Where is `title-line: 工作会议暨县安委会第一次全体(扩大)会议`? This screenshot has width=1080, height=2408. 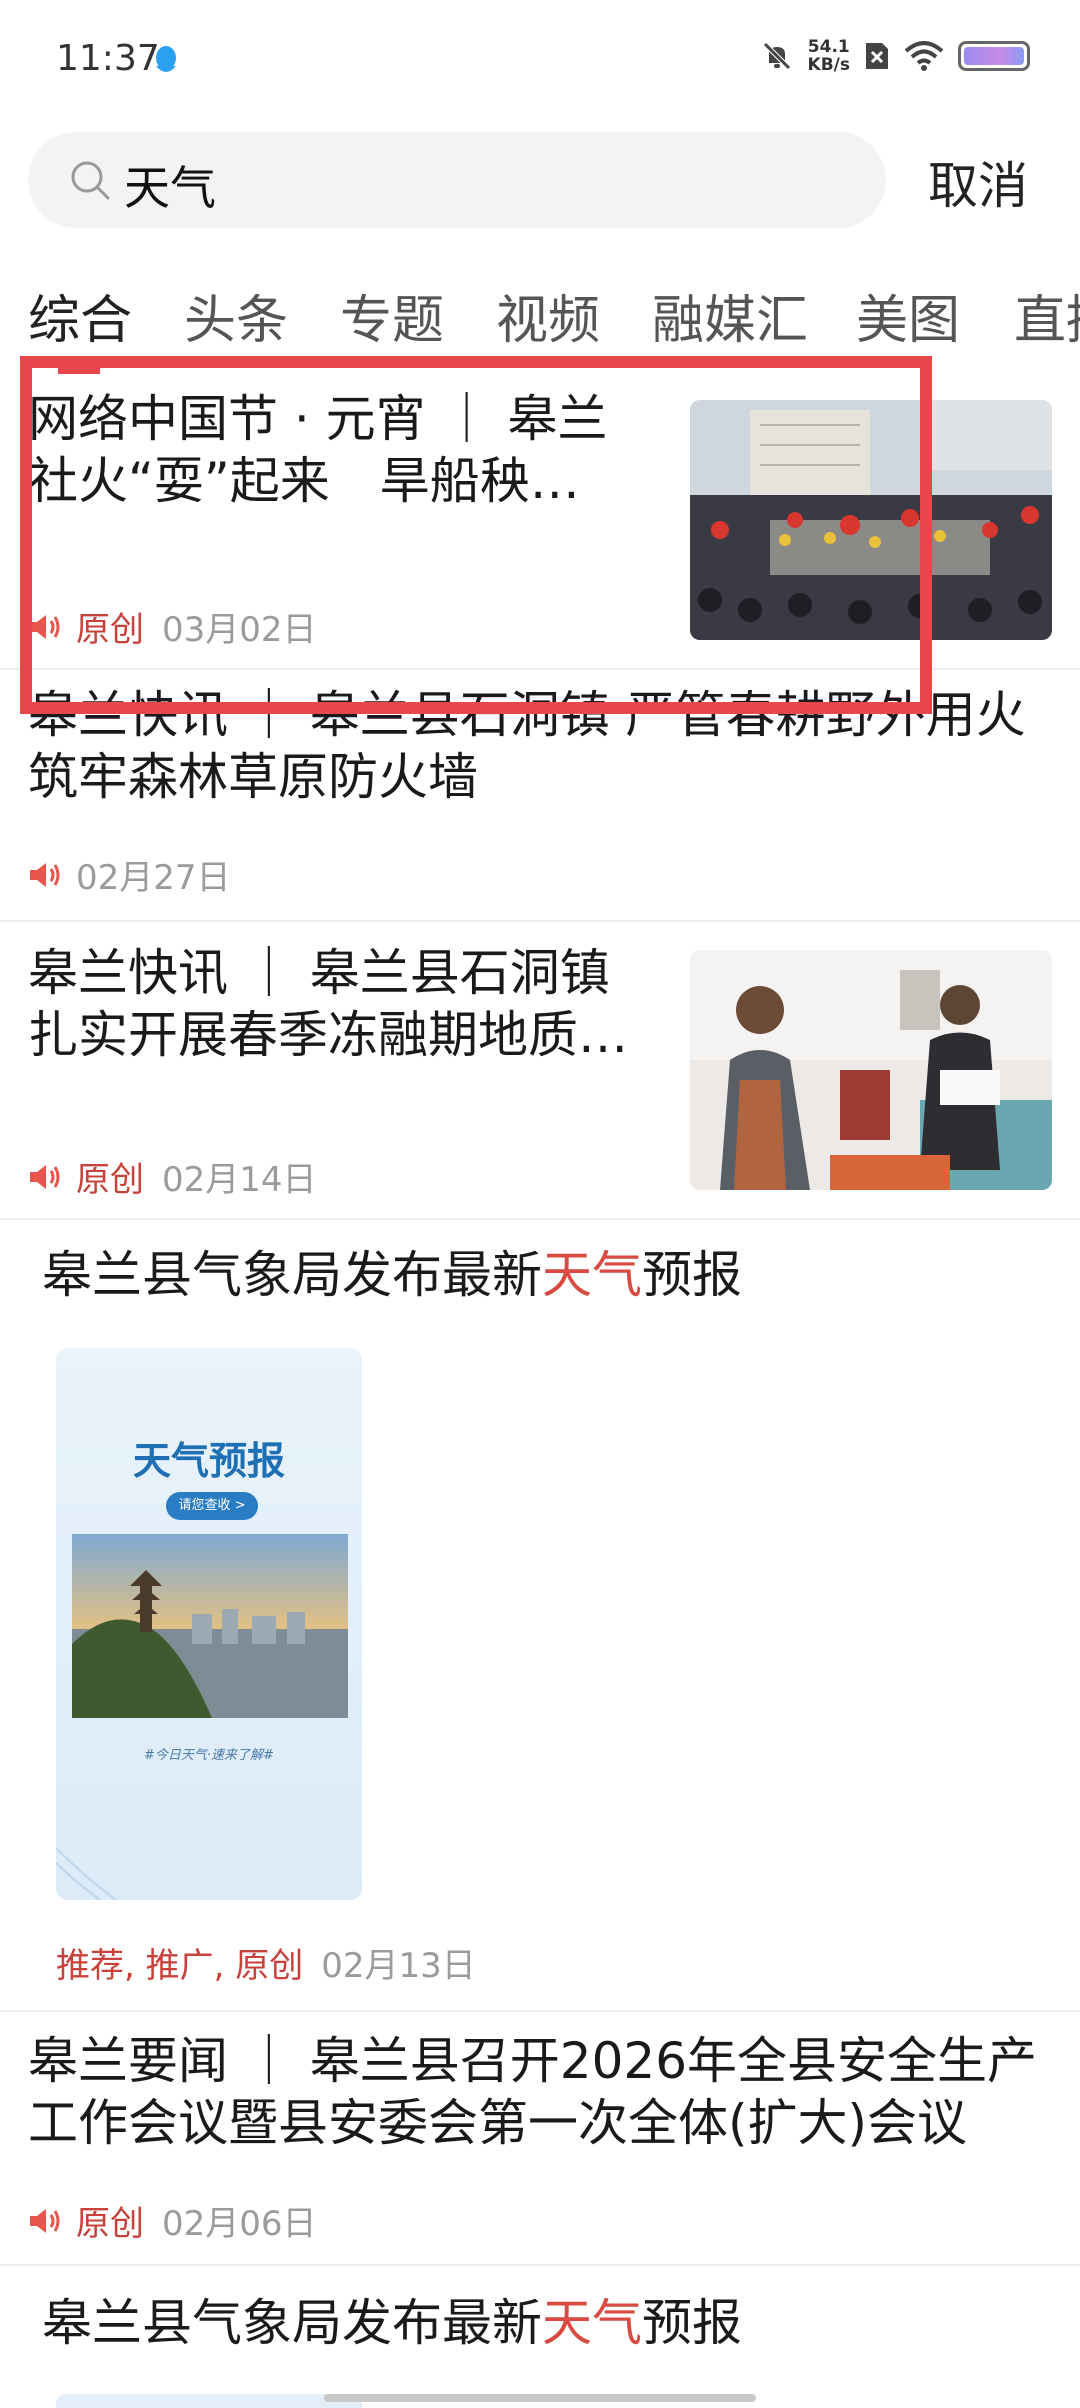 title-line: 工作会议暨县安委会第一次全体(扩大)会议 is located at coordinates (498, 2123).